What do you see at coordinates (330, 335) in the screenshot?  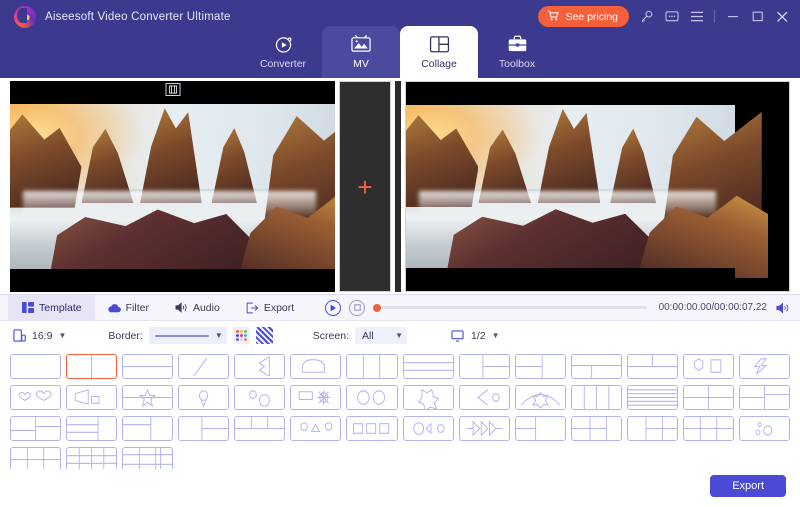 I see `screen-label: Screen:` at bounding box center [330, 335].